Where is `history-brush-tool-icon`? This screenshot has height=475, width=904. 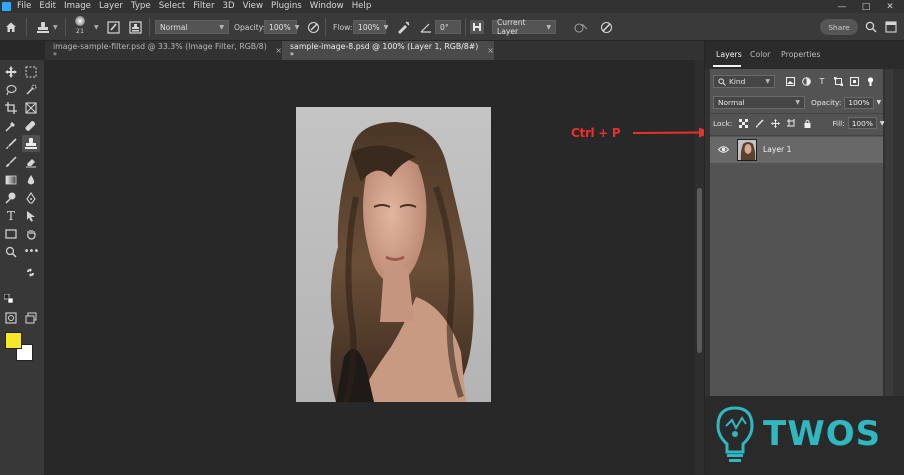 history-brush-tool-icon is located at coordinates (11, 161).